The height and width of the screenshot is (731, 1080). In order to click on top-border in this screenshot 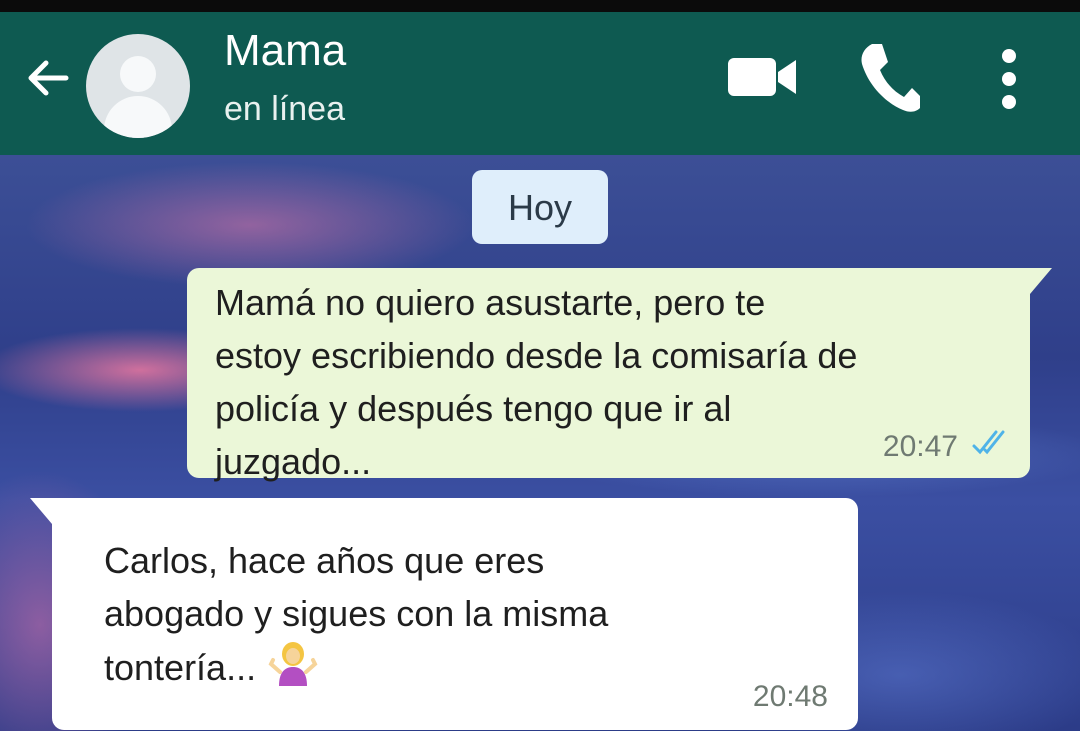, I will do `click(540, 6)`.